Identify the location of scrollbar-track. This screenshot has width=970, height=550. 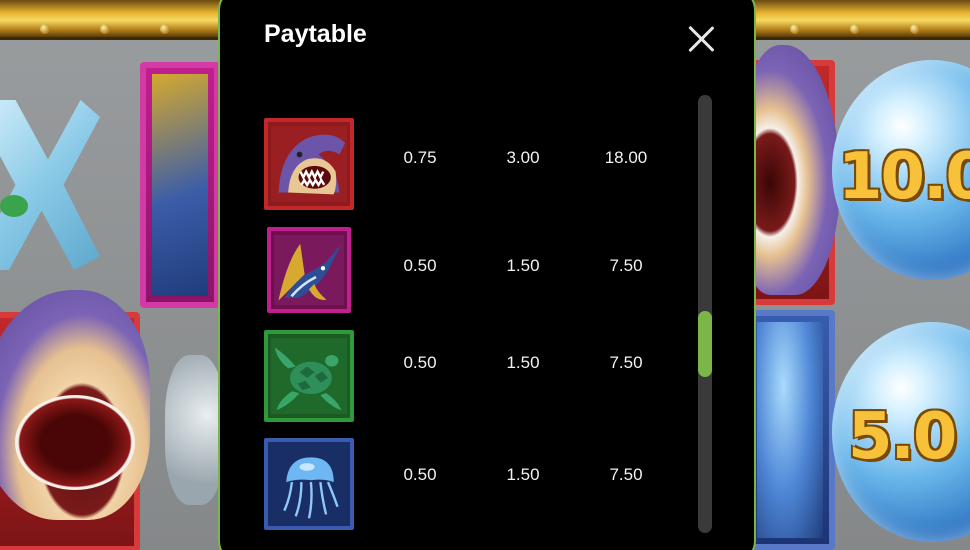
(705, 314).